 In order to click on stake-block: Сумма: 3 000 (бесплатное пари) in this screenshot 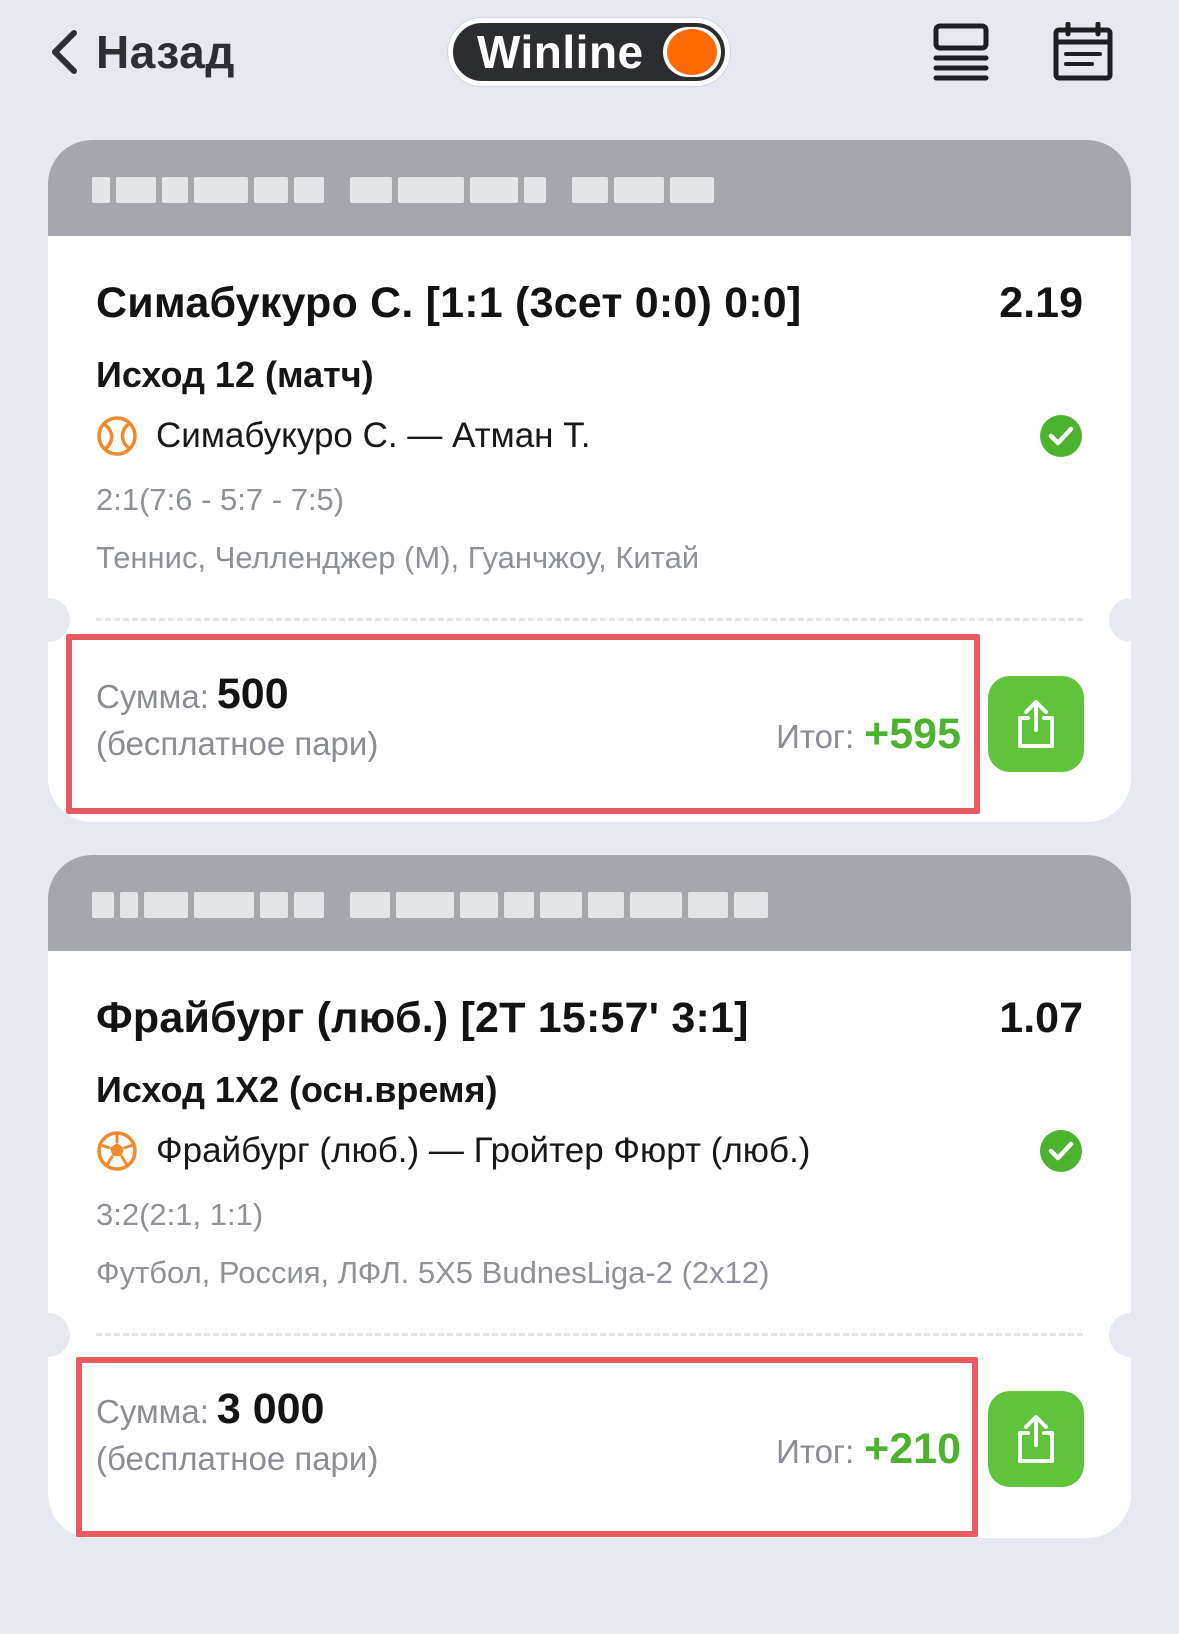, I will do `click(237, 1431)`.